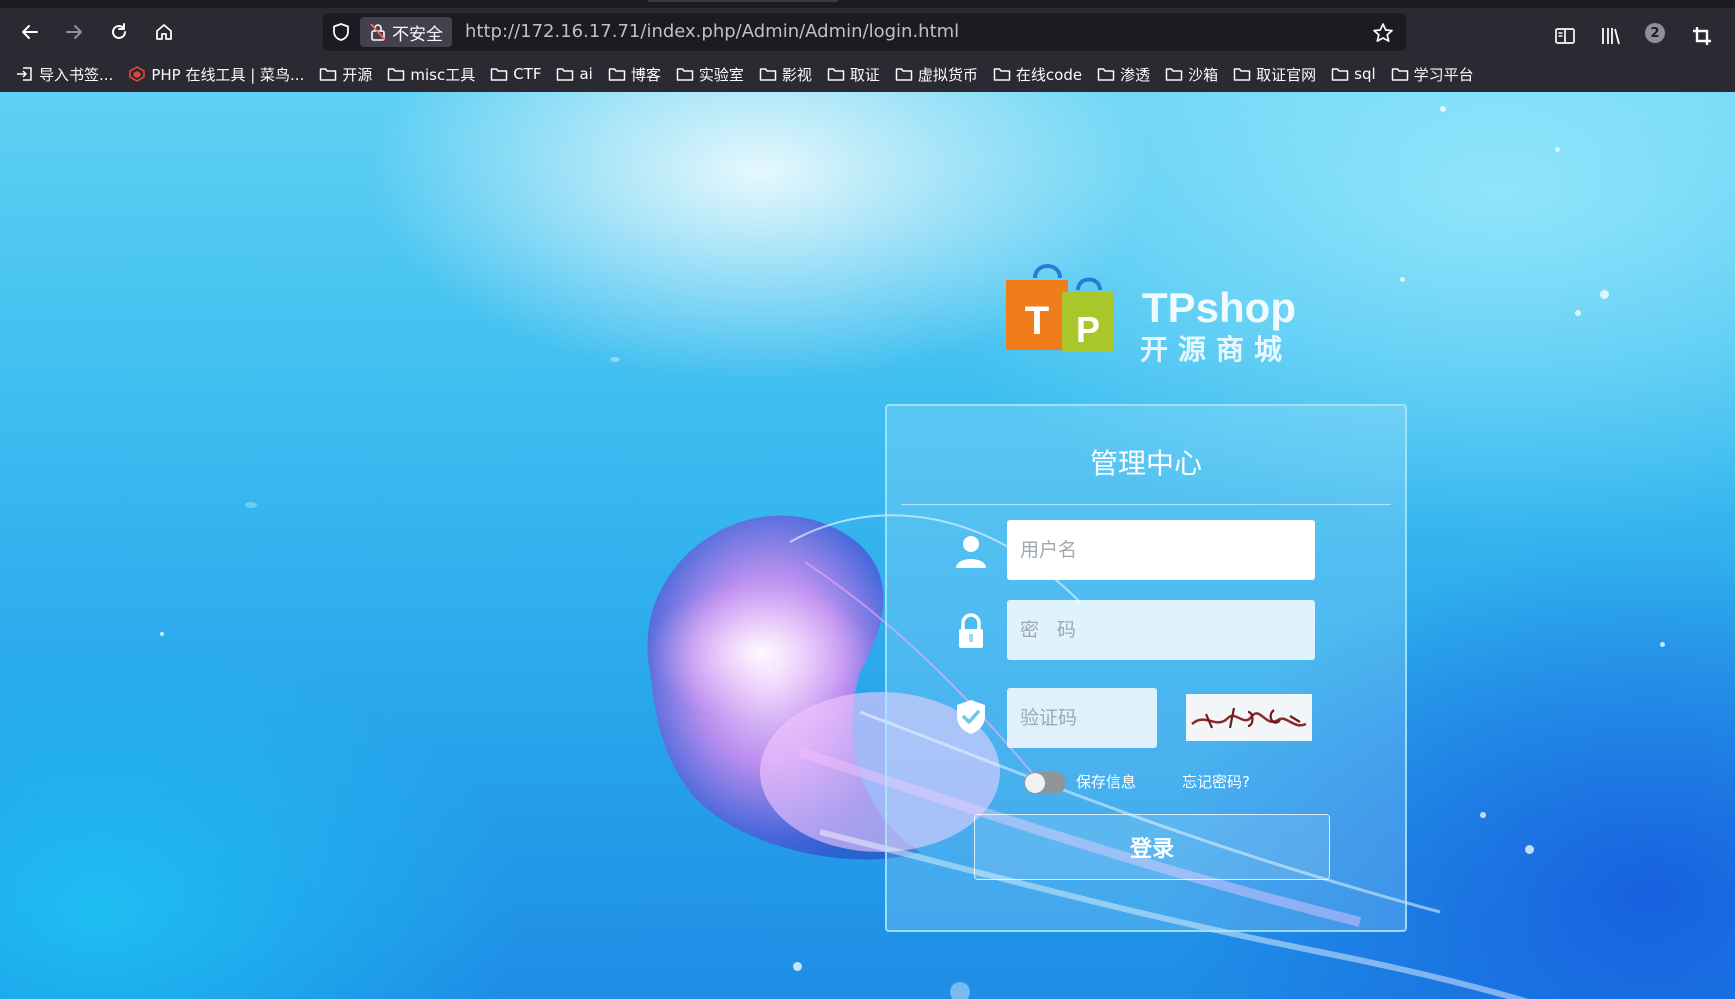 The width and height of the screenshot is (1735, 999). What do you see at coordinates (137, 74) in the screenshot?
I see `runoob-icon` at bounding box center [137, 74].